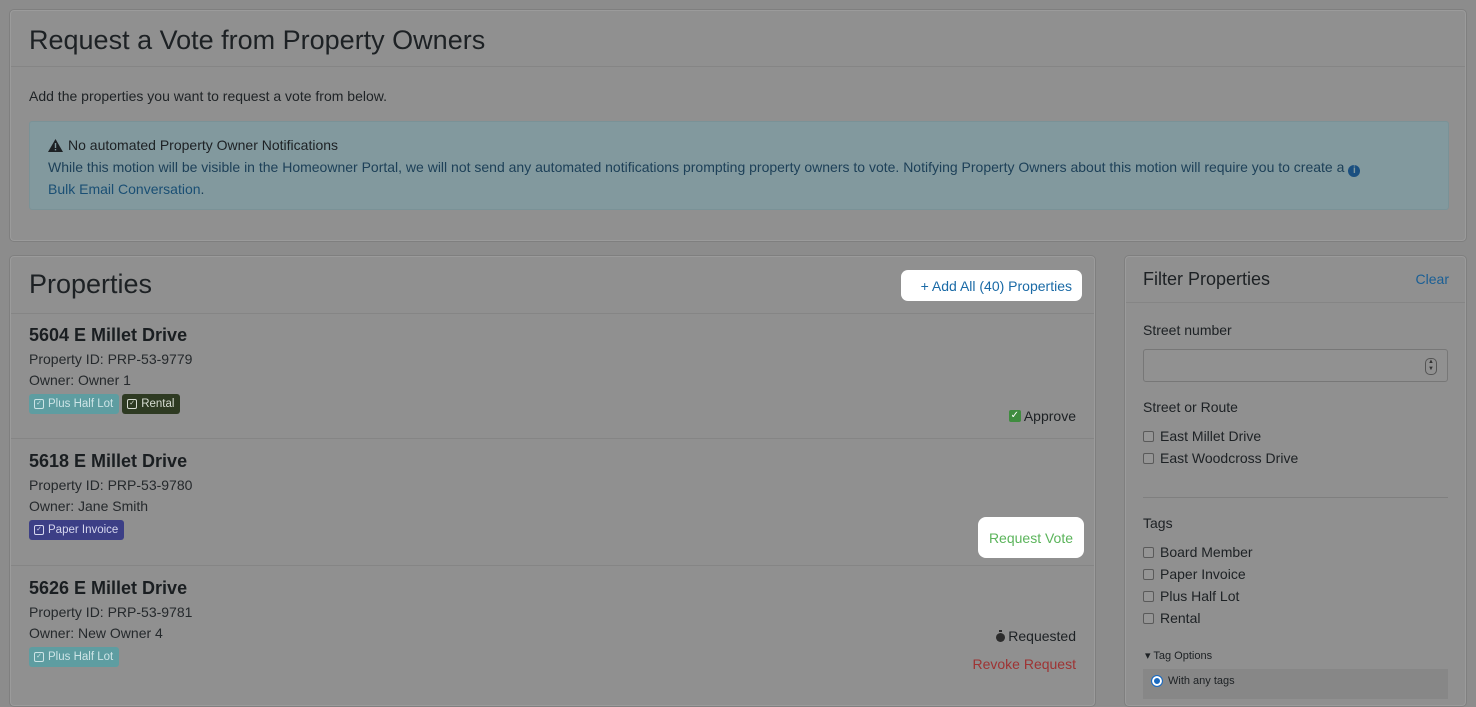  What do you see at coordinates (561, 530) in the screenshot?
I see `property-tags: ✓ Paper Invoice` at bounding box center [561, 530].